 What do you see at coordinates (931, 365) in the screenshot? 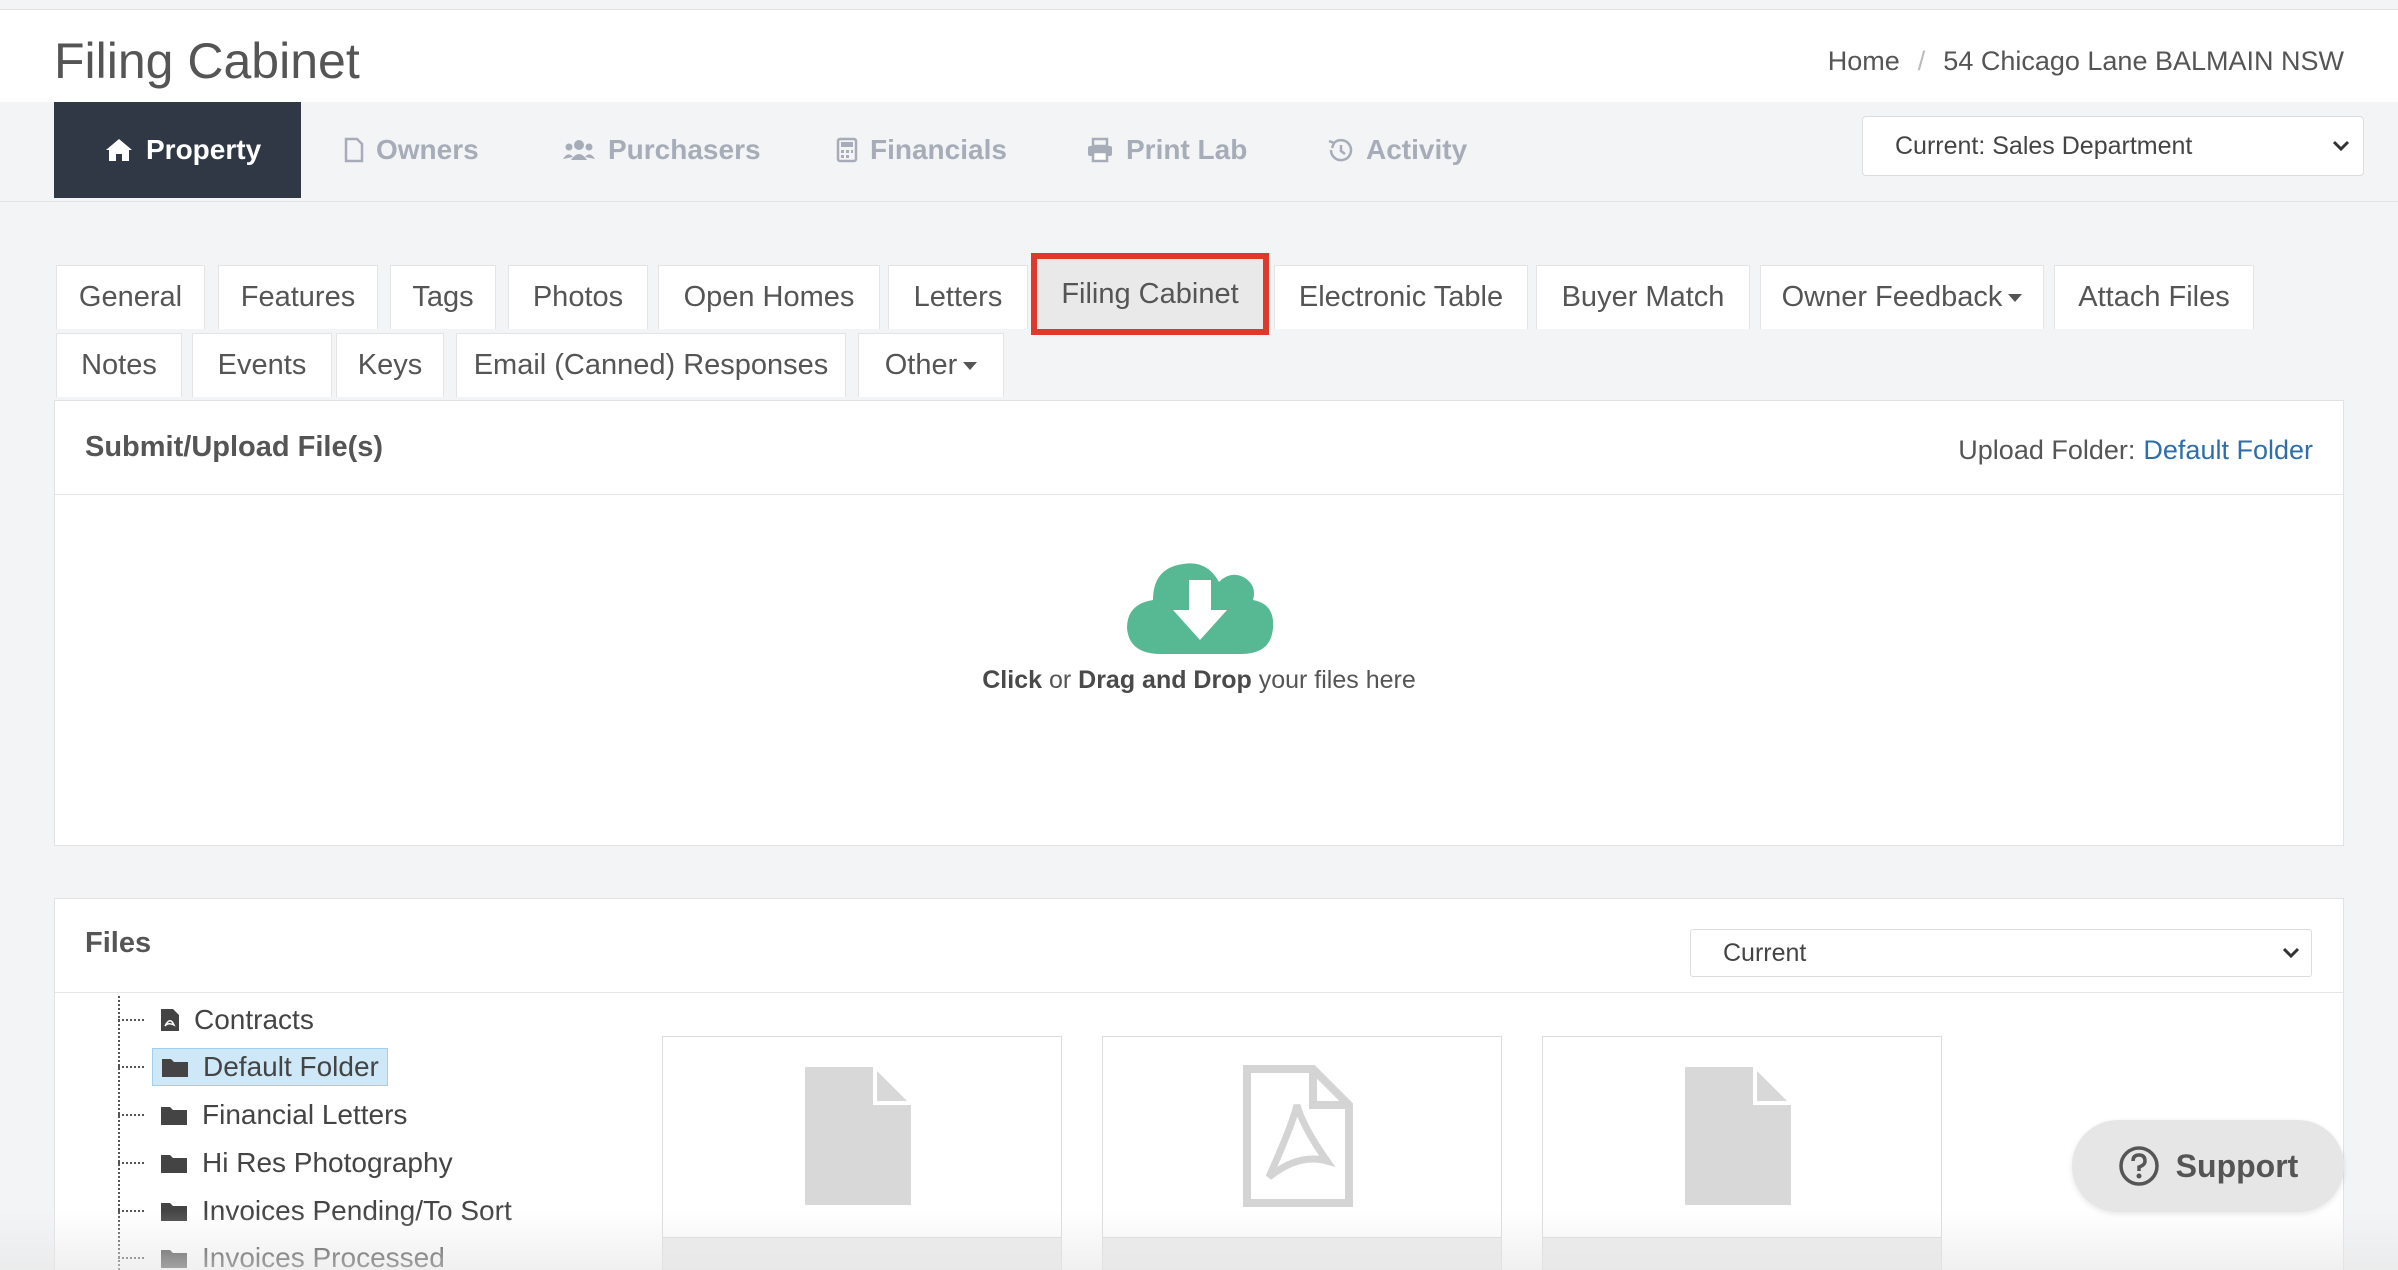
I see `tab-other: Other` at bounding box center [931, 365].